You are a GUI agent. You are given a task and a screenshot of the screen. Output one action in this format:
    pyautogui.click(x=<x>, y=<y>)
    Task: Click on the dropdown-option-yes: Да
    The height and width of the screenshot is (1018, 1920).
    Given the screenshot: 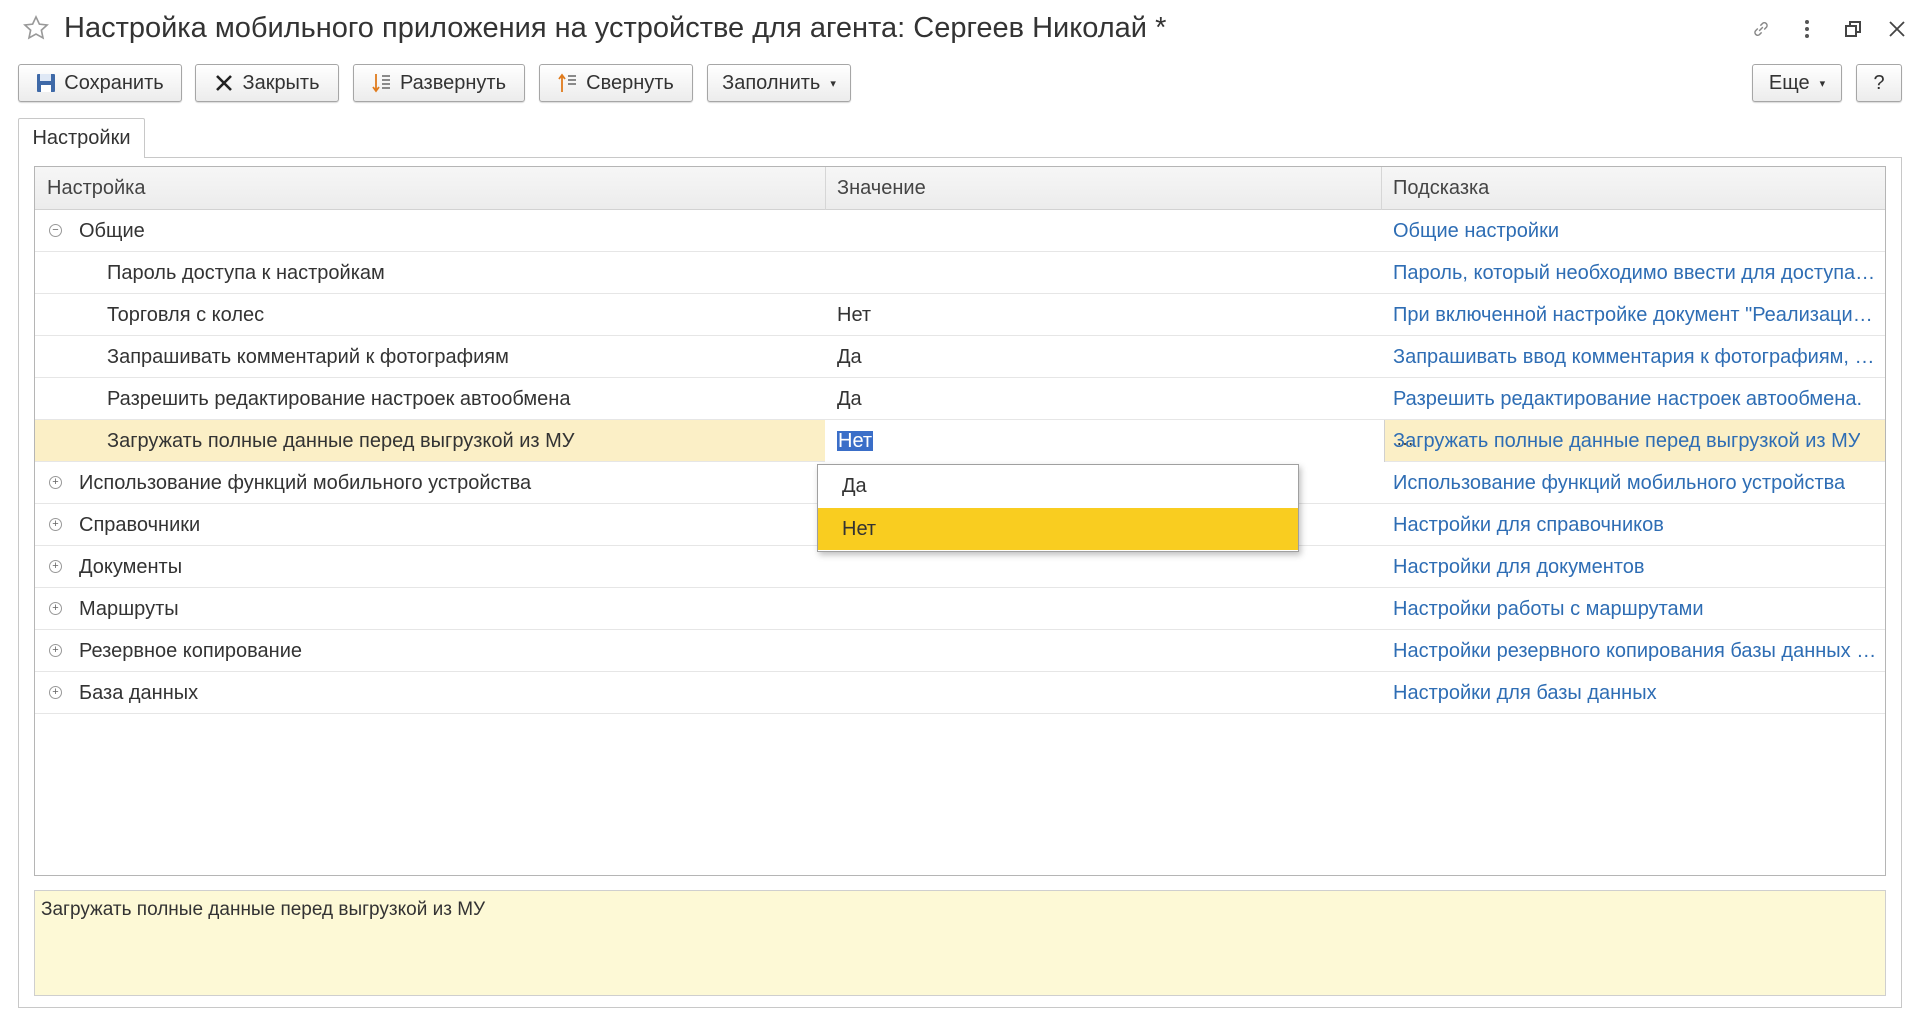 What is the action you would take?
    pyautogui.click(x=1058, y=486)
    